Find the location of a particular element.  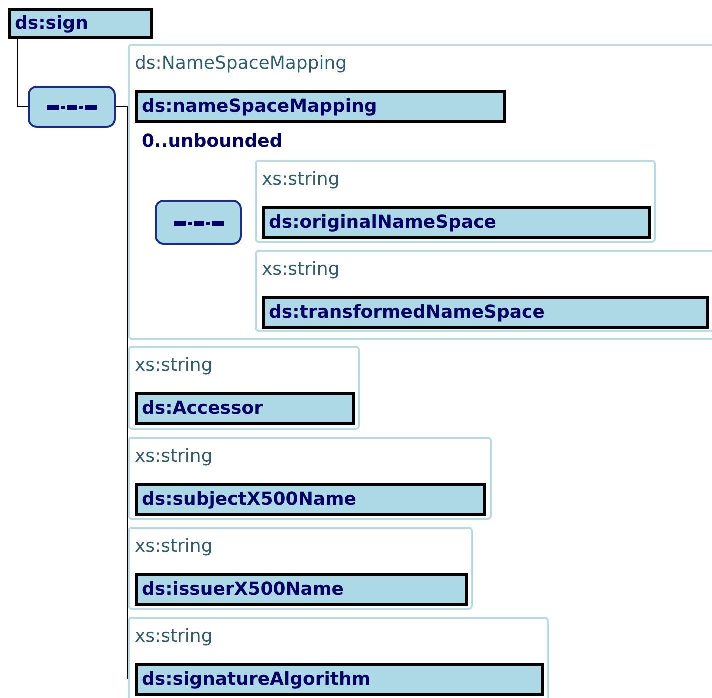

element-node: ds:signatureAlgorithm is located at coordinates (339, 679).